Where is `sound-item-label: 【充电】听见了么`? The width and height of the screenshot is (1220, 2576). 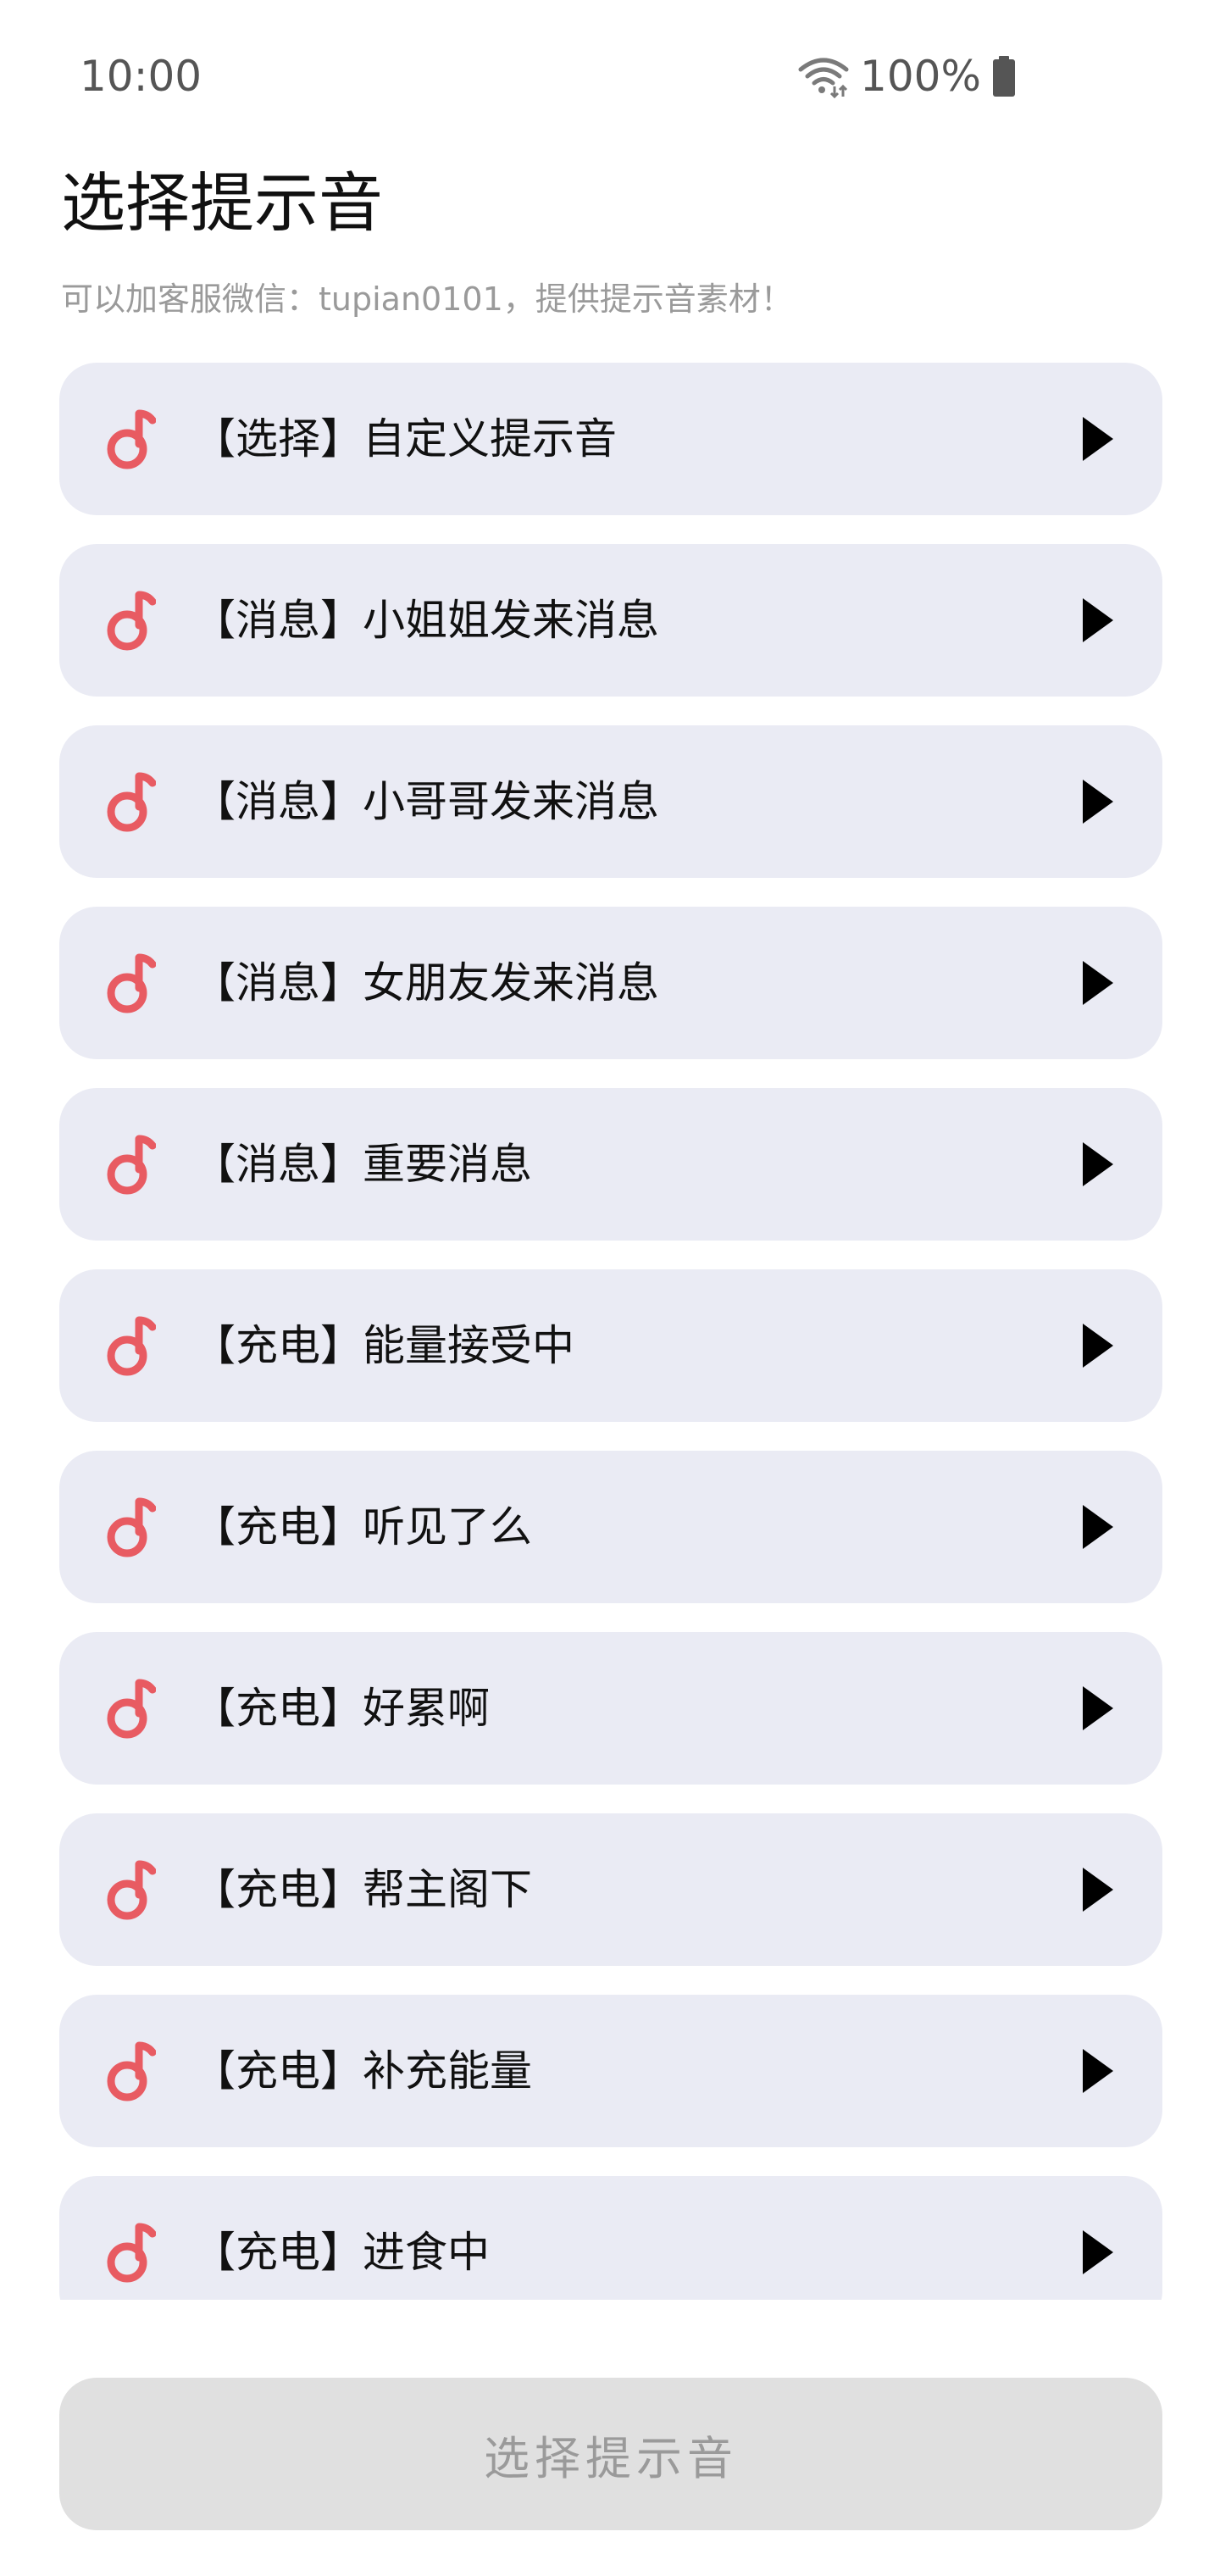 sound-item-label: 【充电】听见了么 is located at coordinates (362, 1527).